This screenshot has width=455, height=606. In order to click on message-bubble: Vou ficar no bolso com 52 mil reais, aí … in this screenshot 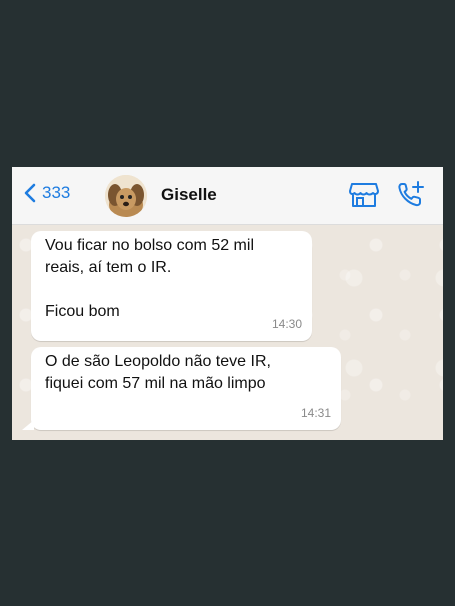, I will do `click(171, 286)`.